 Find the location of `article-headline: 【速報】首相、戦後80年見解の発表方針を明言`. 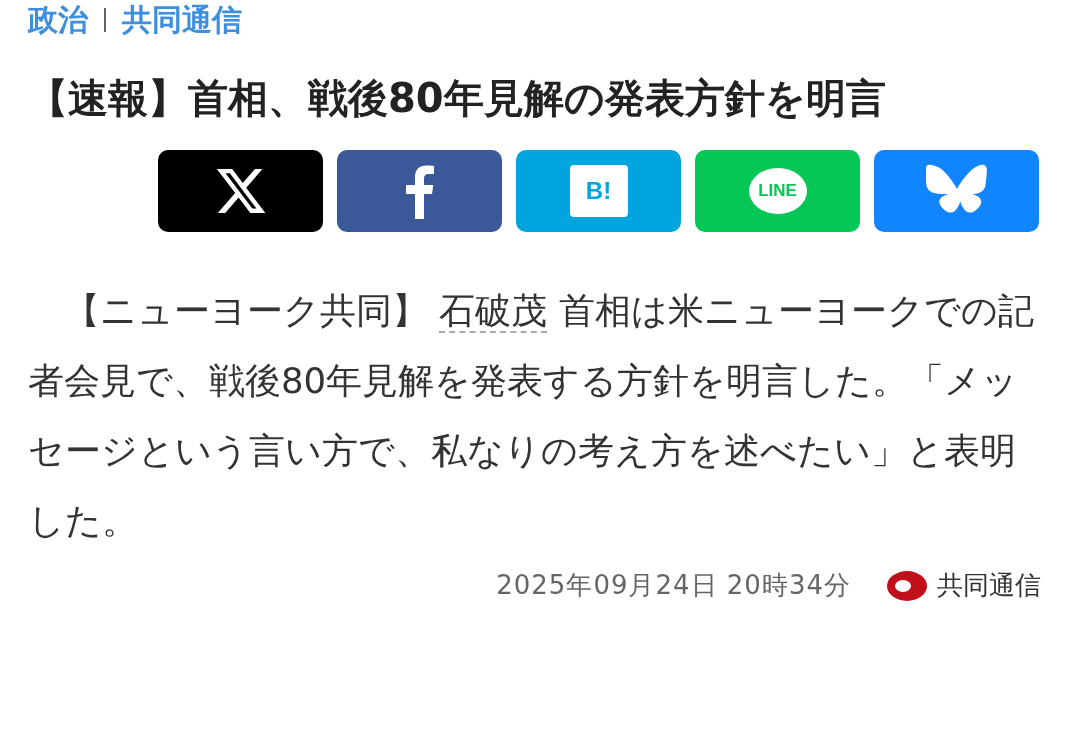

article-headline: 【速報】首相、戦後80年見解の発表方針を明言 is located at coordinates (457, 98).